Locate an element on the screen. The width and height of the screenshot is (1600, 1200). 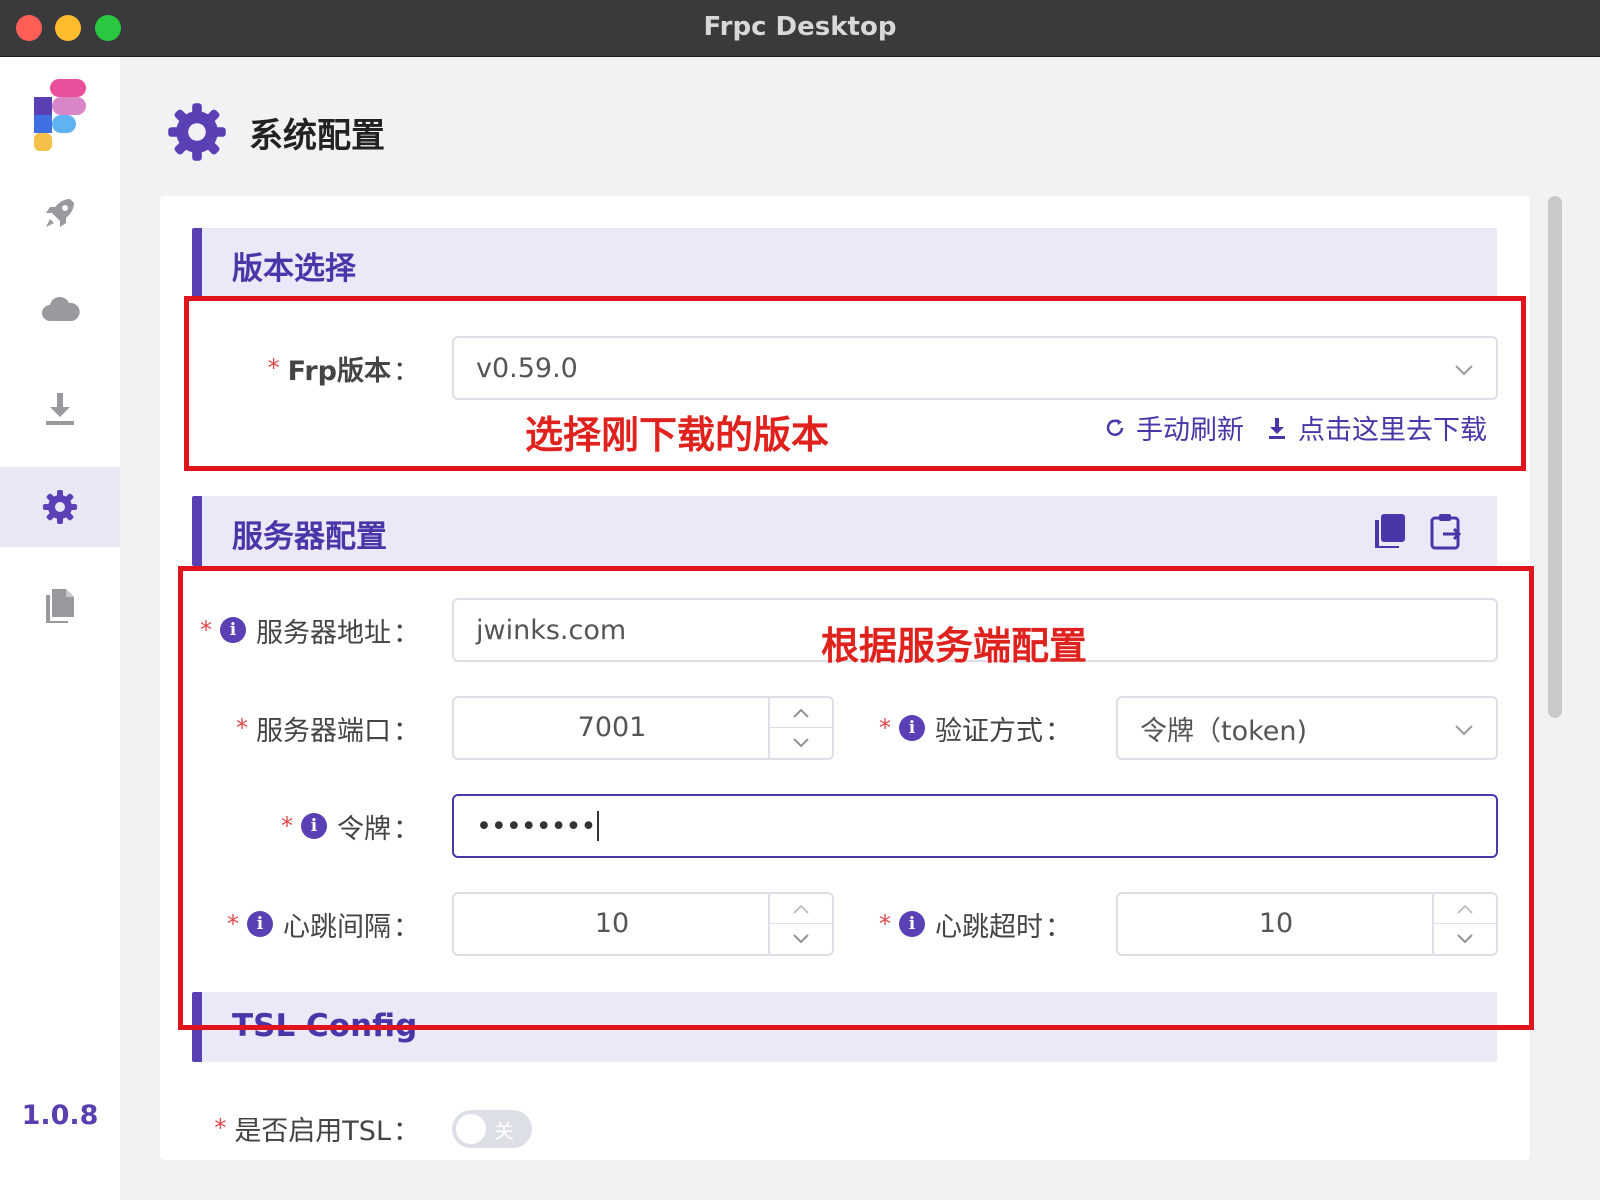
page-header: 系统配置 is located at coordinates (275, 132).